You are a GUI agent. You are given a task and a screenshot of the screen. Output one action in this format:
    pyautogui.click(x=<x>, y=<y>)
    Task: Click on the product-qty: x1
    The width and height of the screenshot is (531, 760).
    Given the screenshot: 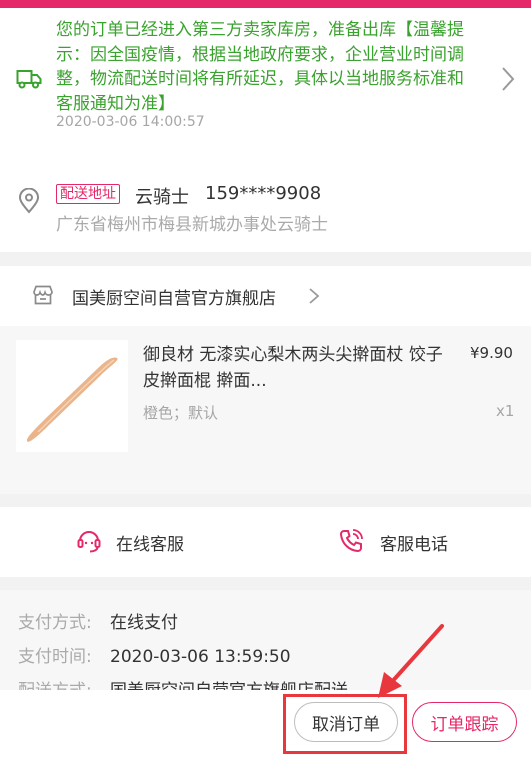 What is the action you would take?
    pyautogui.click(x=505, y=411)
    